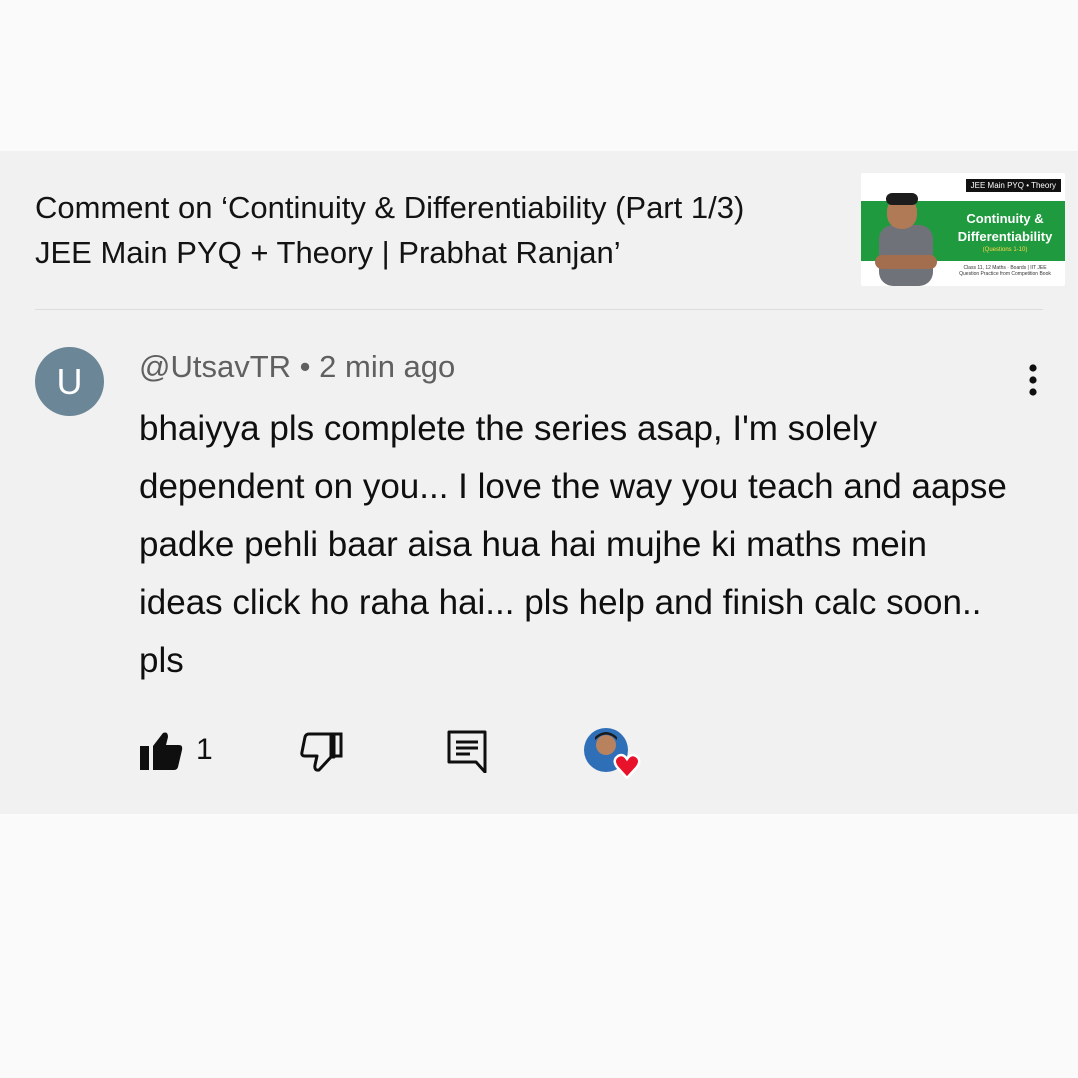 The width and height of the screenshot is (1078, 1078). Describe the element at coordinates (215, 366) in the screenshot. I see `comment-author: @UtsavTR` at that location.